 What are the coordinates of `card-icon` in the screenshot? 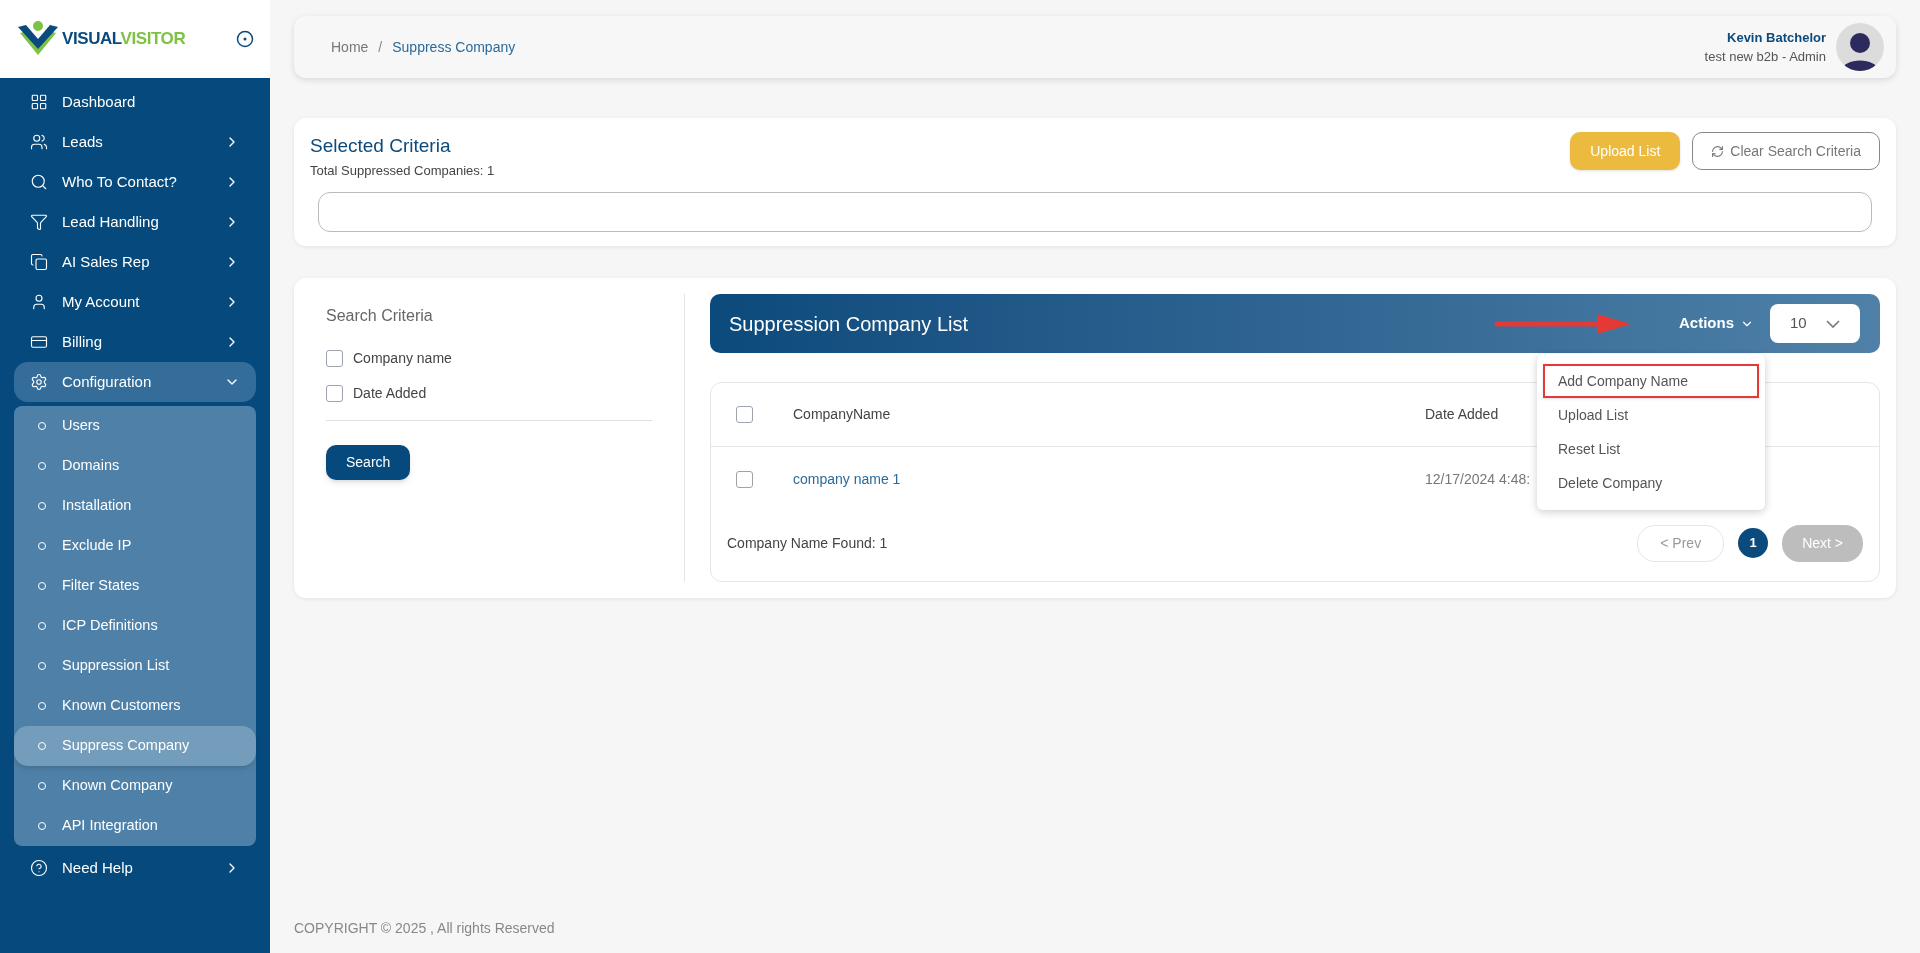 It's located at (39, 342).